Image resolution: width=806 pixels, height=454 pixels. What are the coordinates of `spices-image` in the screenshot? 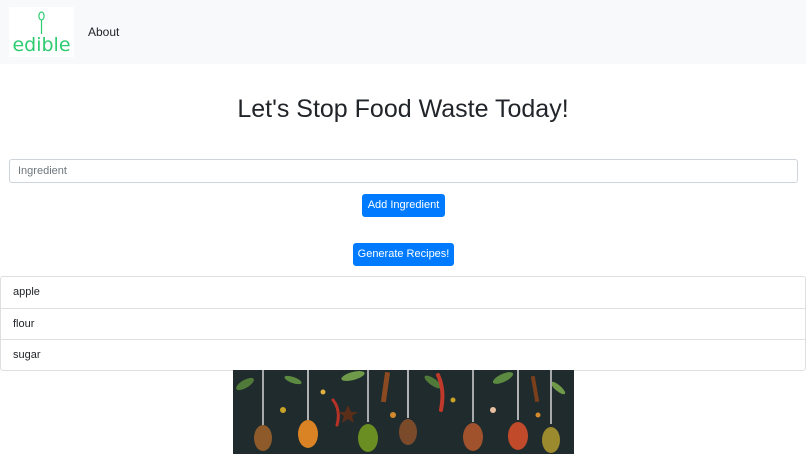 It's located at (403, 412).